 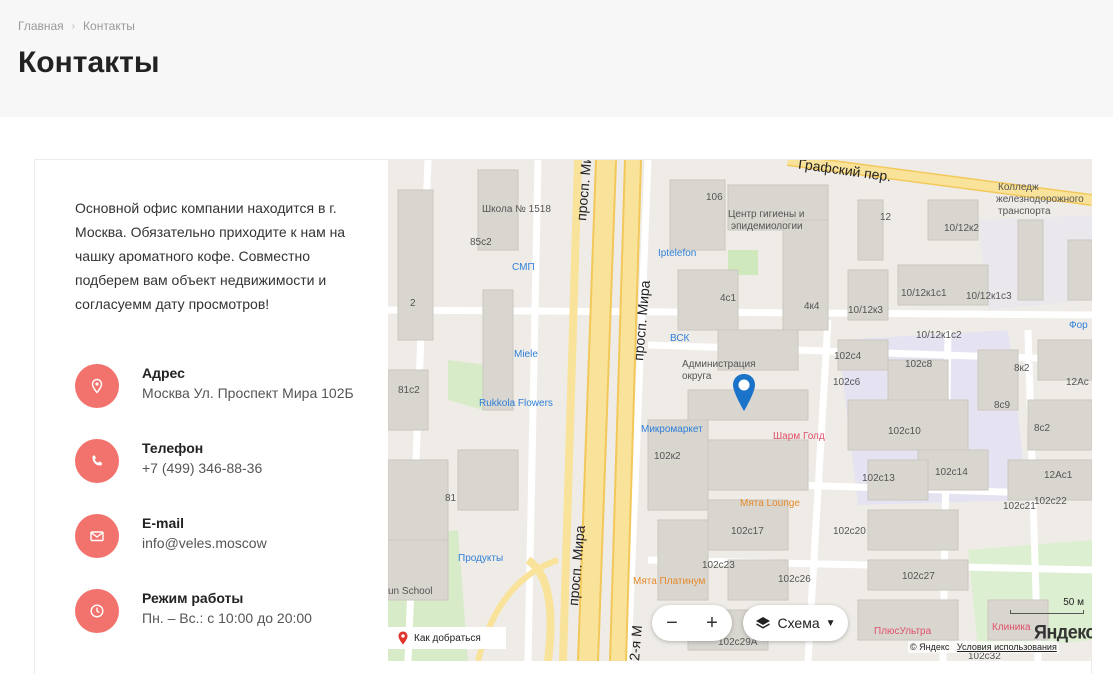 I want to click on map-label: 8с9, so click(x=1002, y=405).